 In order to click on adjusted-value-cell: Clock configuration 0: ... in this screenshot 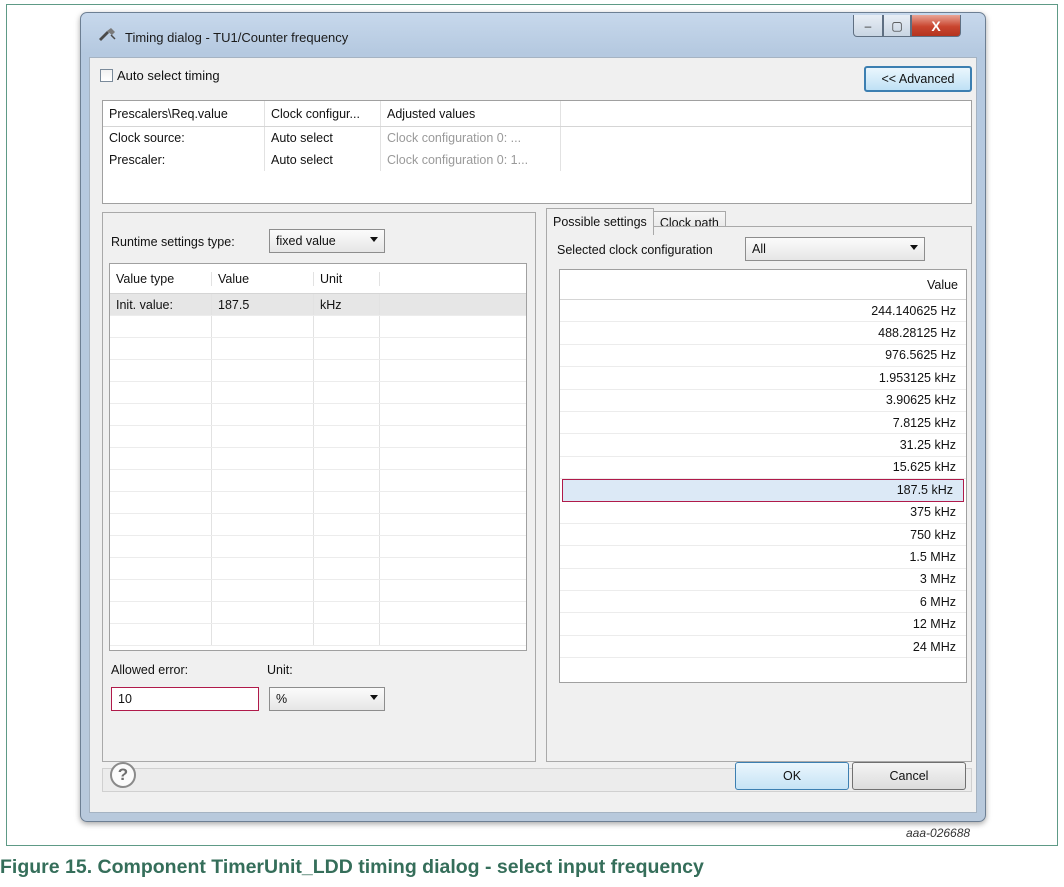, I will do `click(471, 138)`.